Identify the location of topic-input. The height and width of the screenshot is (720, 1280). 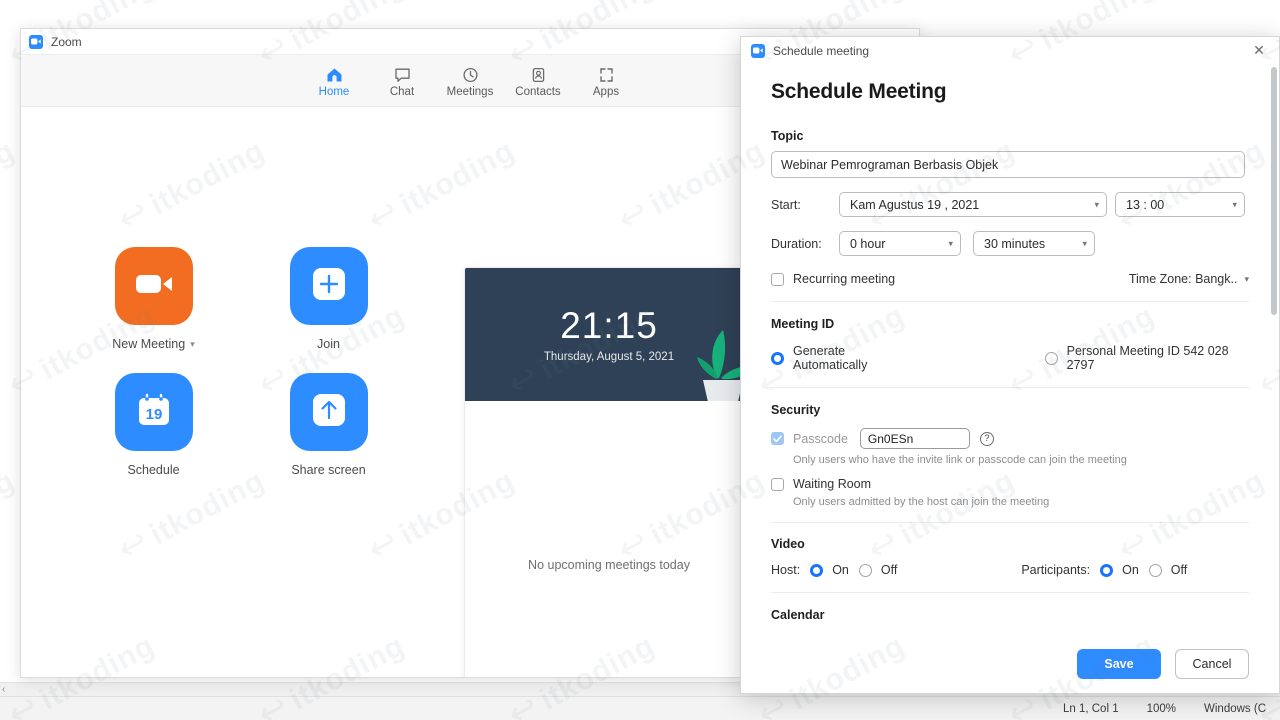
(1008, 164).